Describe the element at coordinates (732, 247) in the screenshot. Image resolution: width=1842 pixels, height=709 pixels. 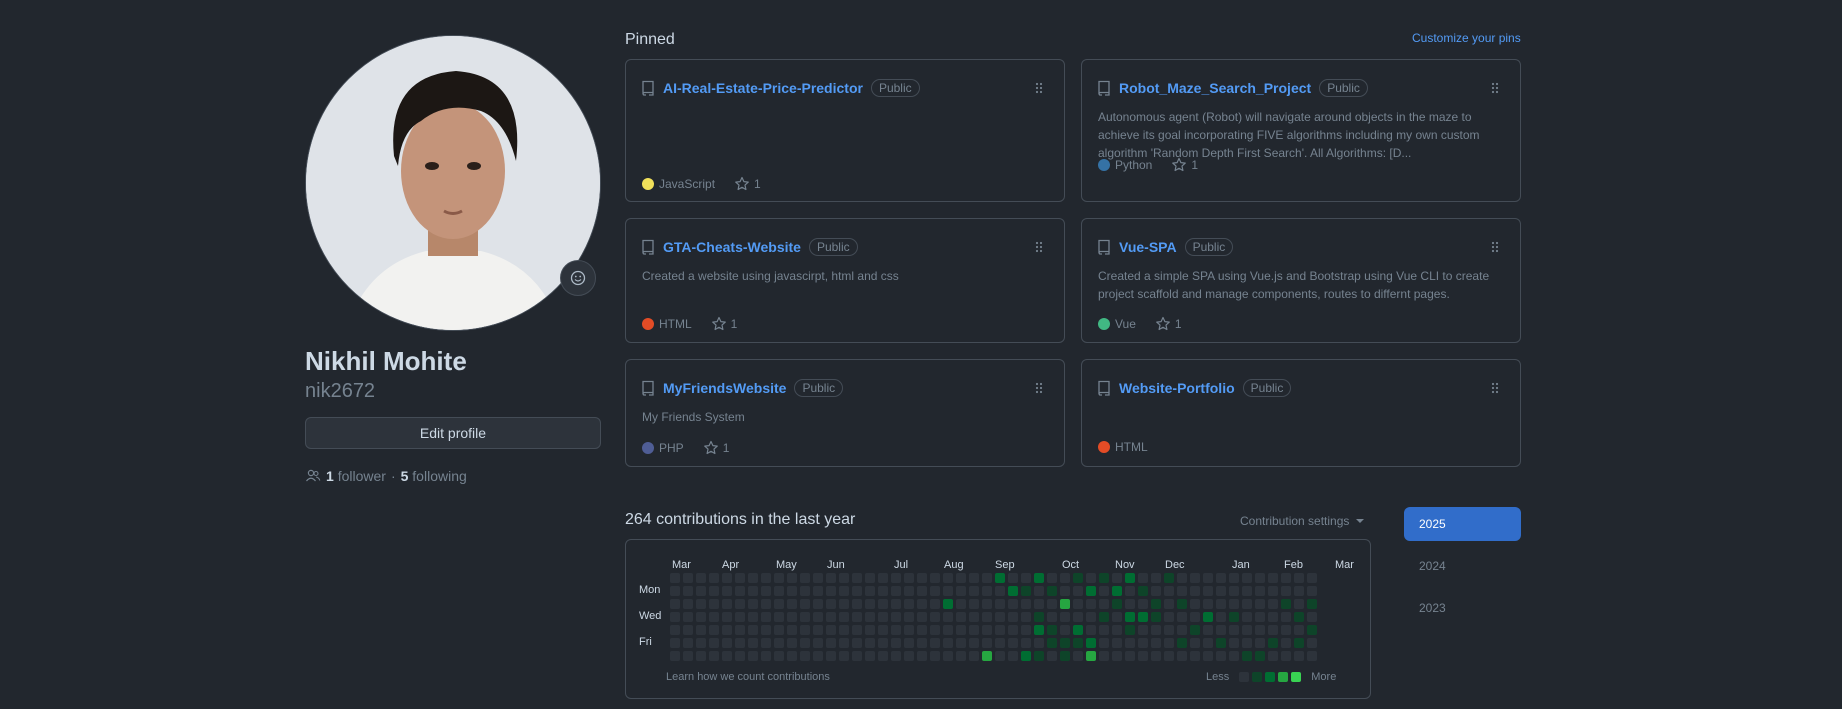
I see `repo-link: GTA-Cheats-Website` at that location.